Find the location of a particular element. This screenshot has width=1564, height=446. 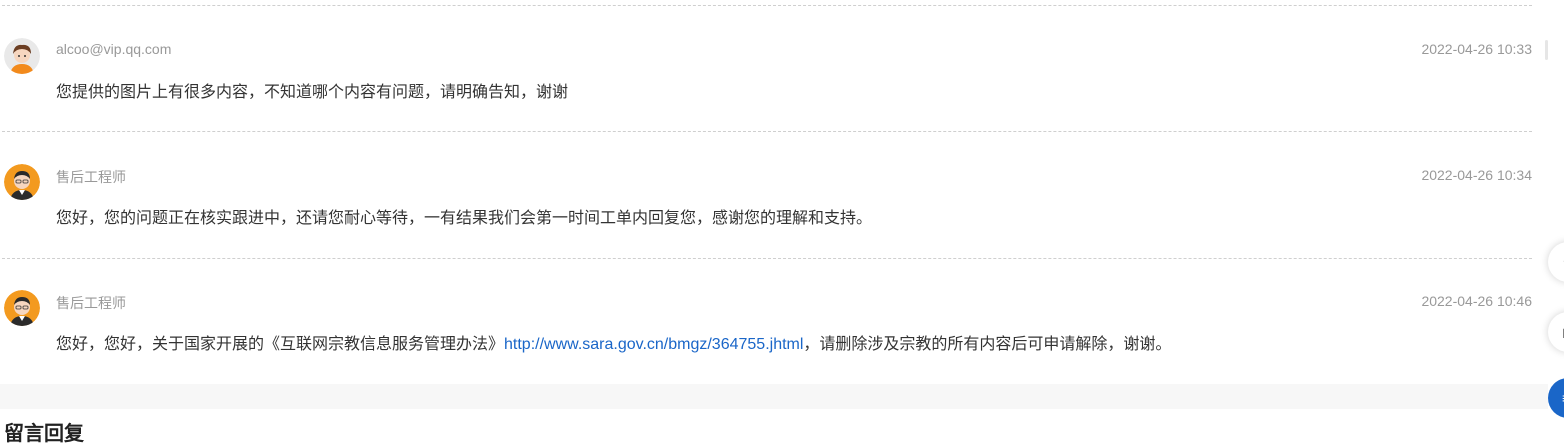

user-avatar is located at coordinates (22, 56).